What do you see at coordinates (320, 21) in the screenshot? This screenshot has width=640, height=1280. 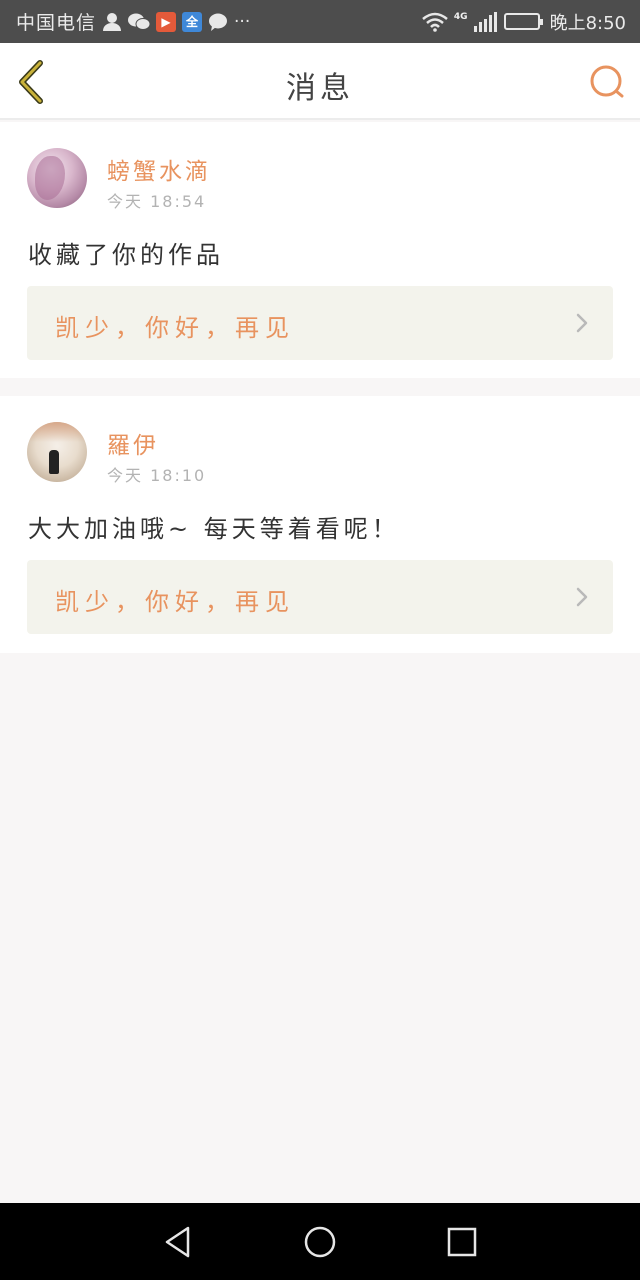 I see `status-bar: 中国电信 ▶ 全 ··· 4G 晚上8:50` at bounding box center [320, 21].